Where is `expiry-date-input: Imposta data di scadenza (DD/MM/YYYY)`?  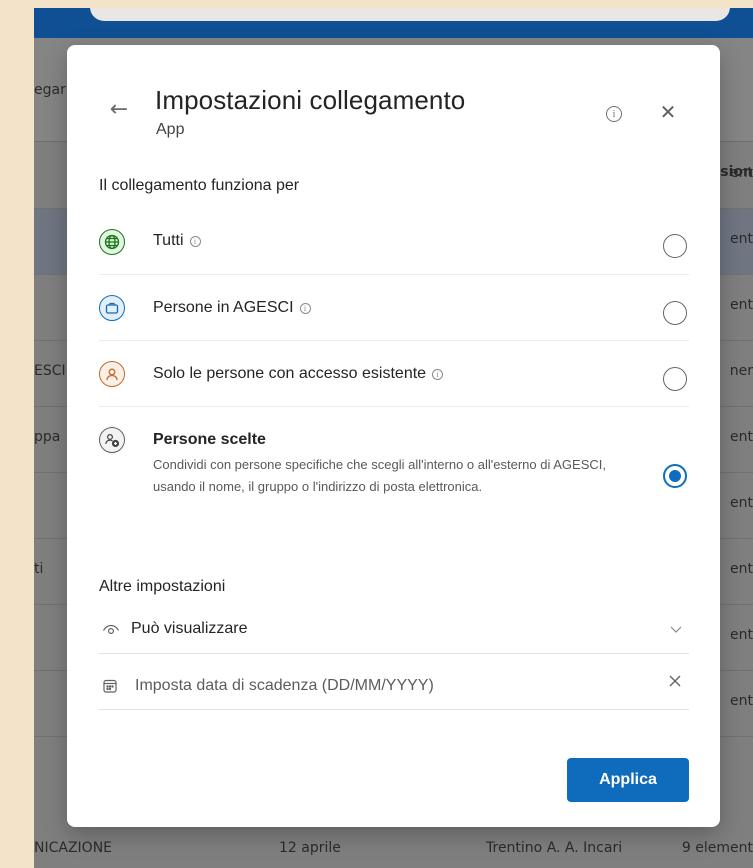
expiry-date-input: Imposta data di scadenza (DD/MM/YYYY) is located at coordinates (284, 686).